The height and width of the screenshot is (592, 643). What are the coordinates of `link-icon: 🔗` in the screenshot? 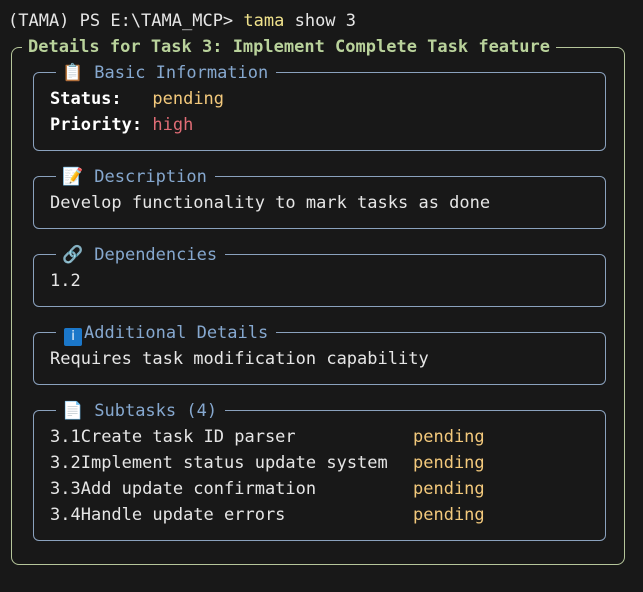 It's located at (73, 255).